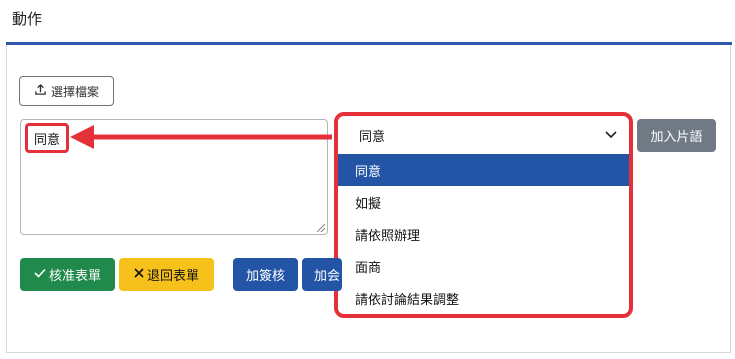 Image resolution: width=735 pixels, height=359 pixels. What do you see at coordinates (372, 137) in the screenshot?
I see `phrase-select-value: 同意` at bounding box center [372, 137].